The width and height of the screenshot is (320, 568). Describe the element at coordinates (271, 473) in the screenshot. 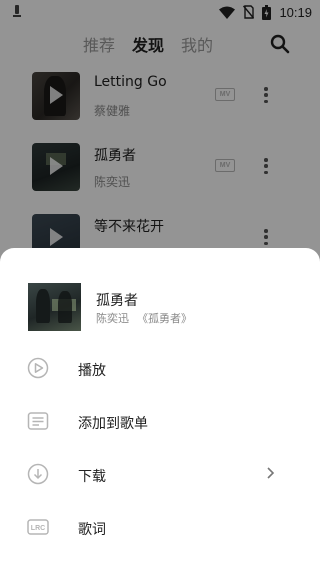

I see `chevron-right-icon` at that location.